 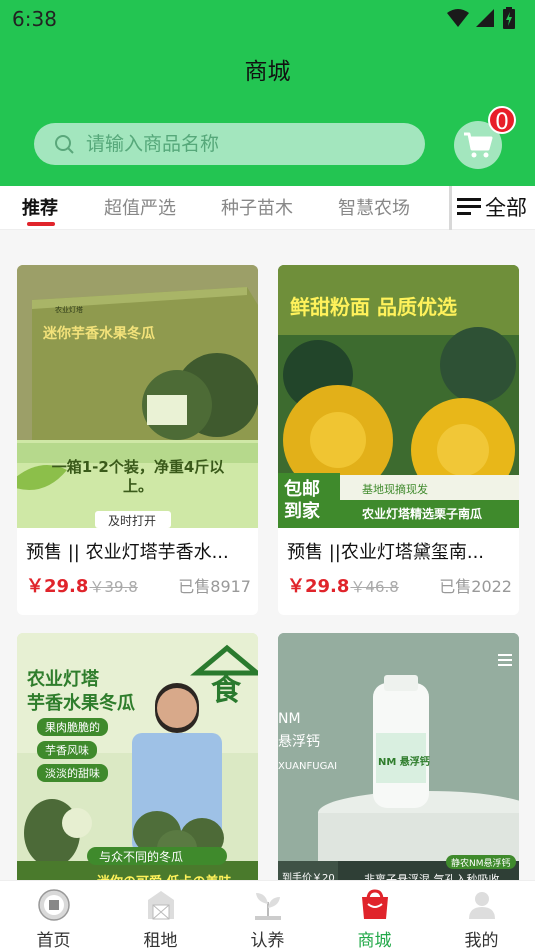 What do you see at coordinates (69, 310) in the screenshot?
I see `box-brand-text: 农业灯塔` at bounding box center [69, 310].